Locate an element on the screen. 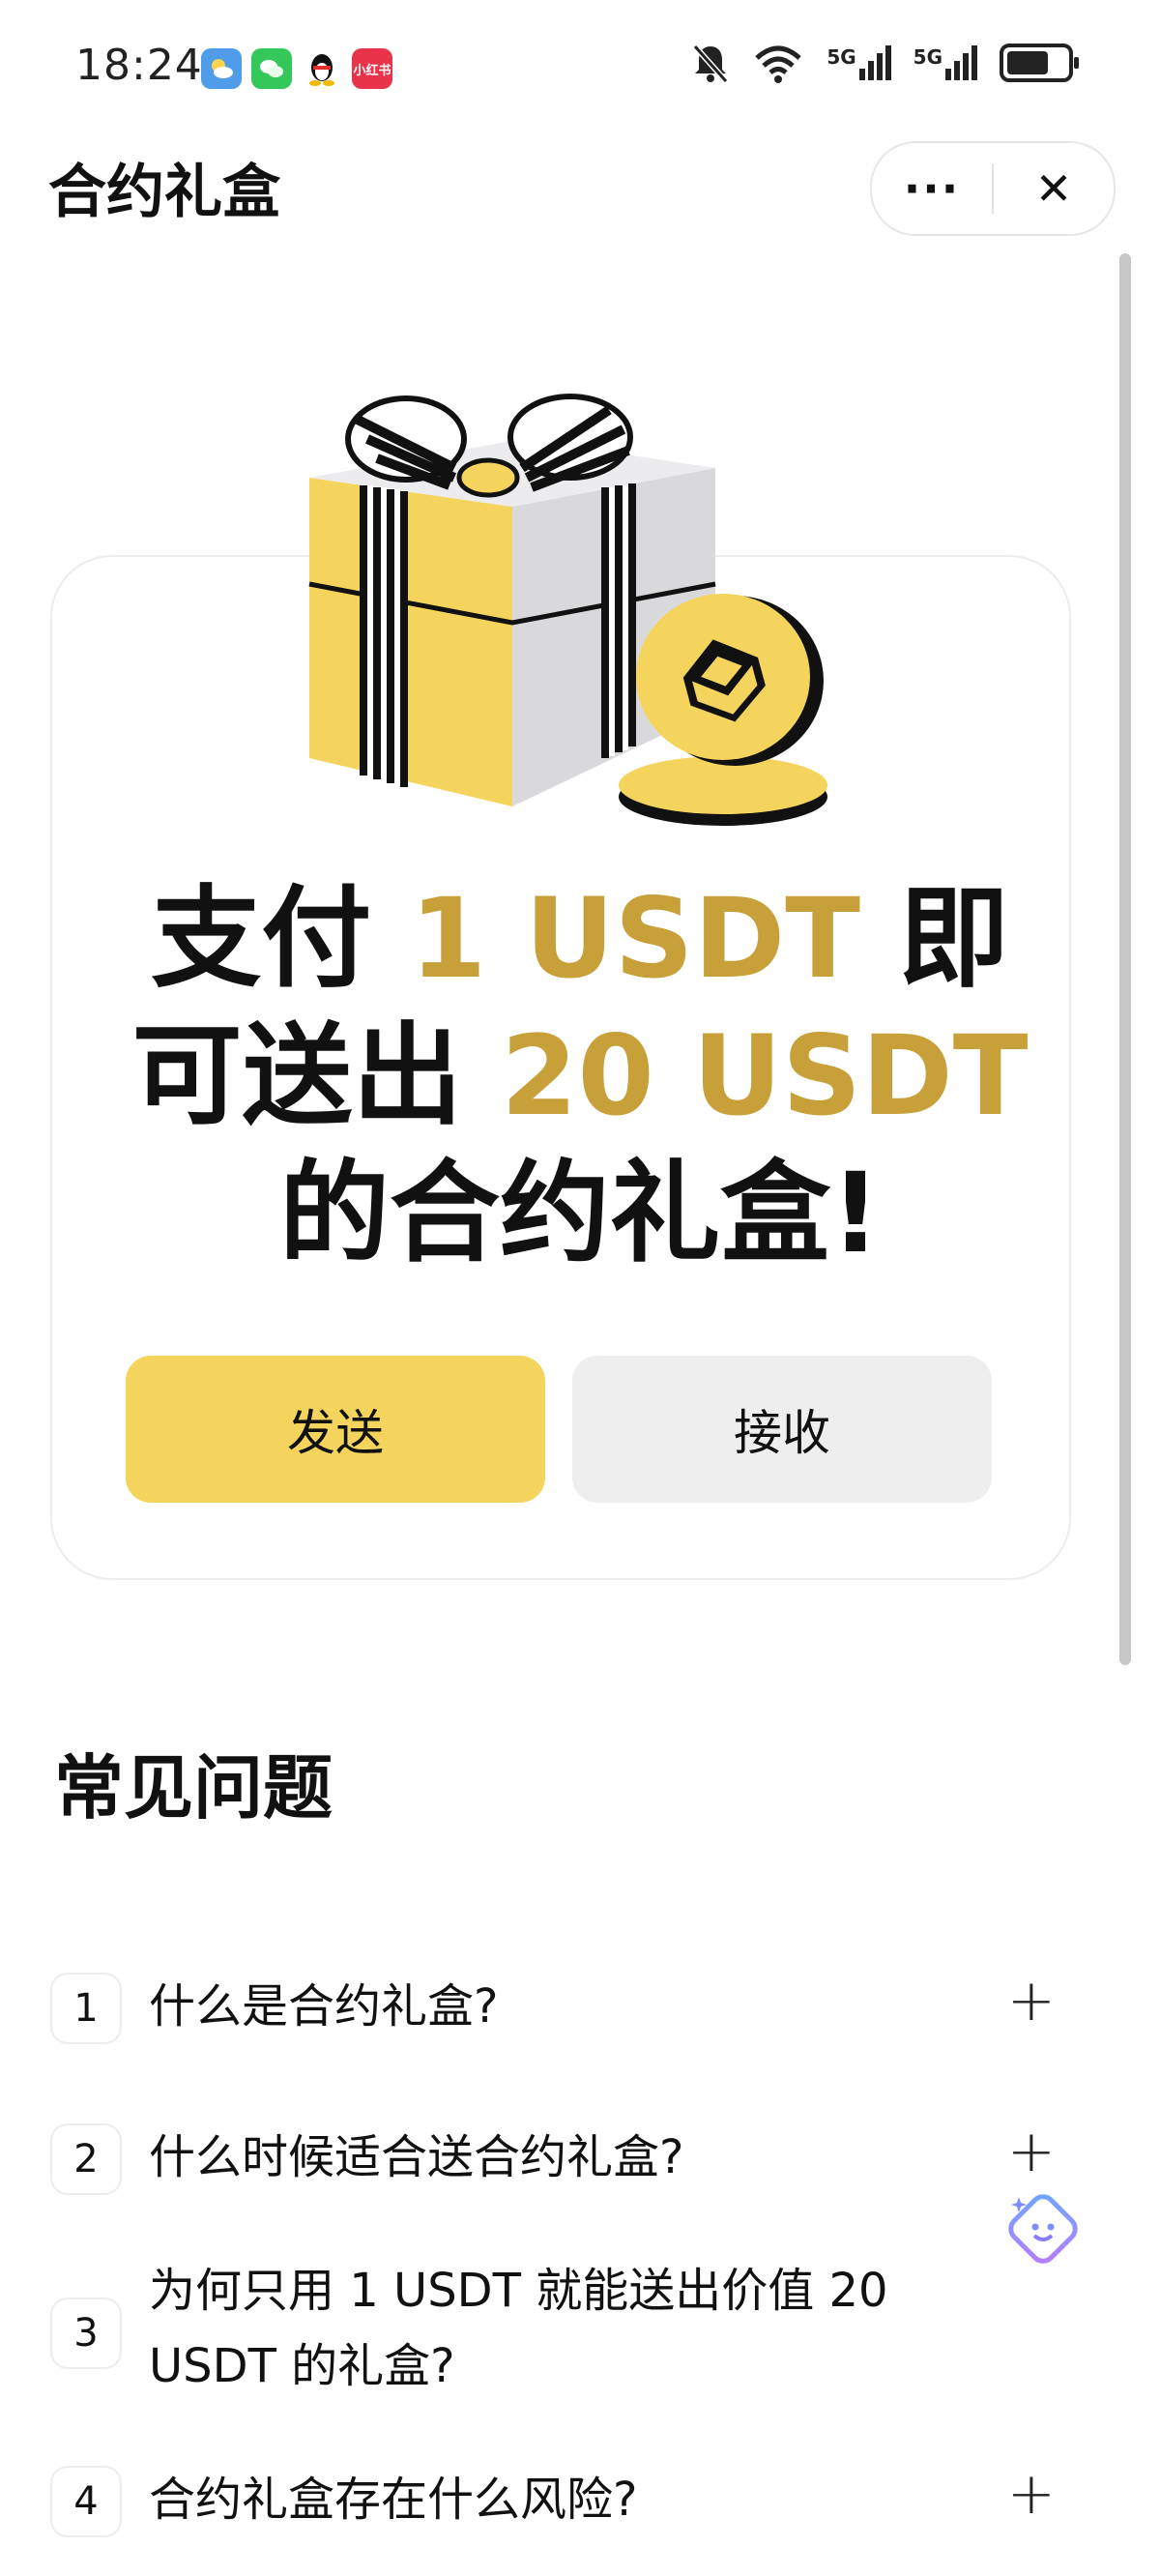 The height and width of the screenshot is (2576, 1160). xiaohongshu-label: 小红书 is located at coordinates (372, 70).